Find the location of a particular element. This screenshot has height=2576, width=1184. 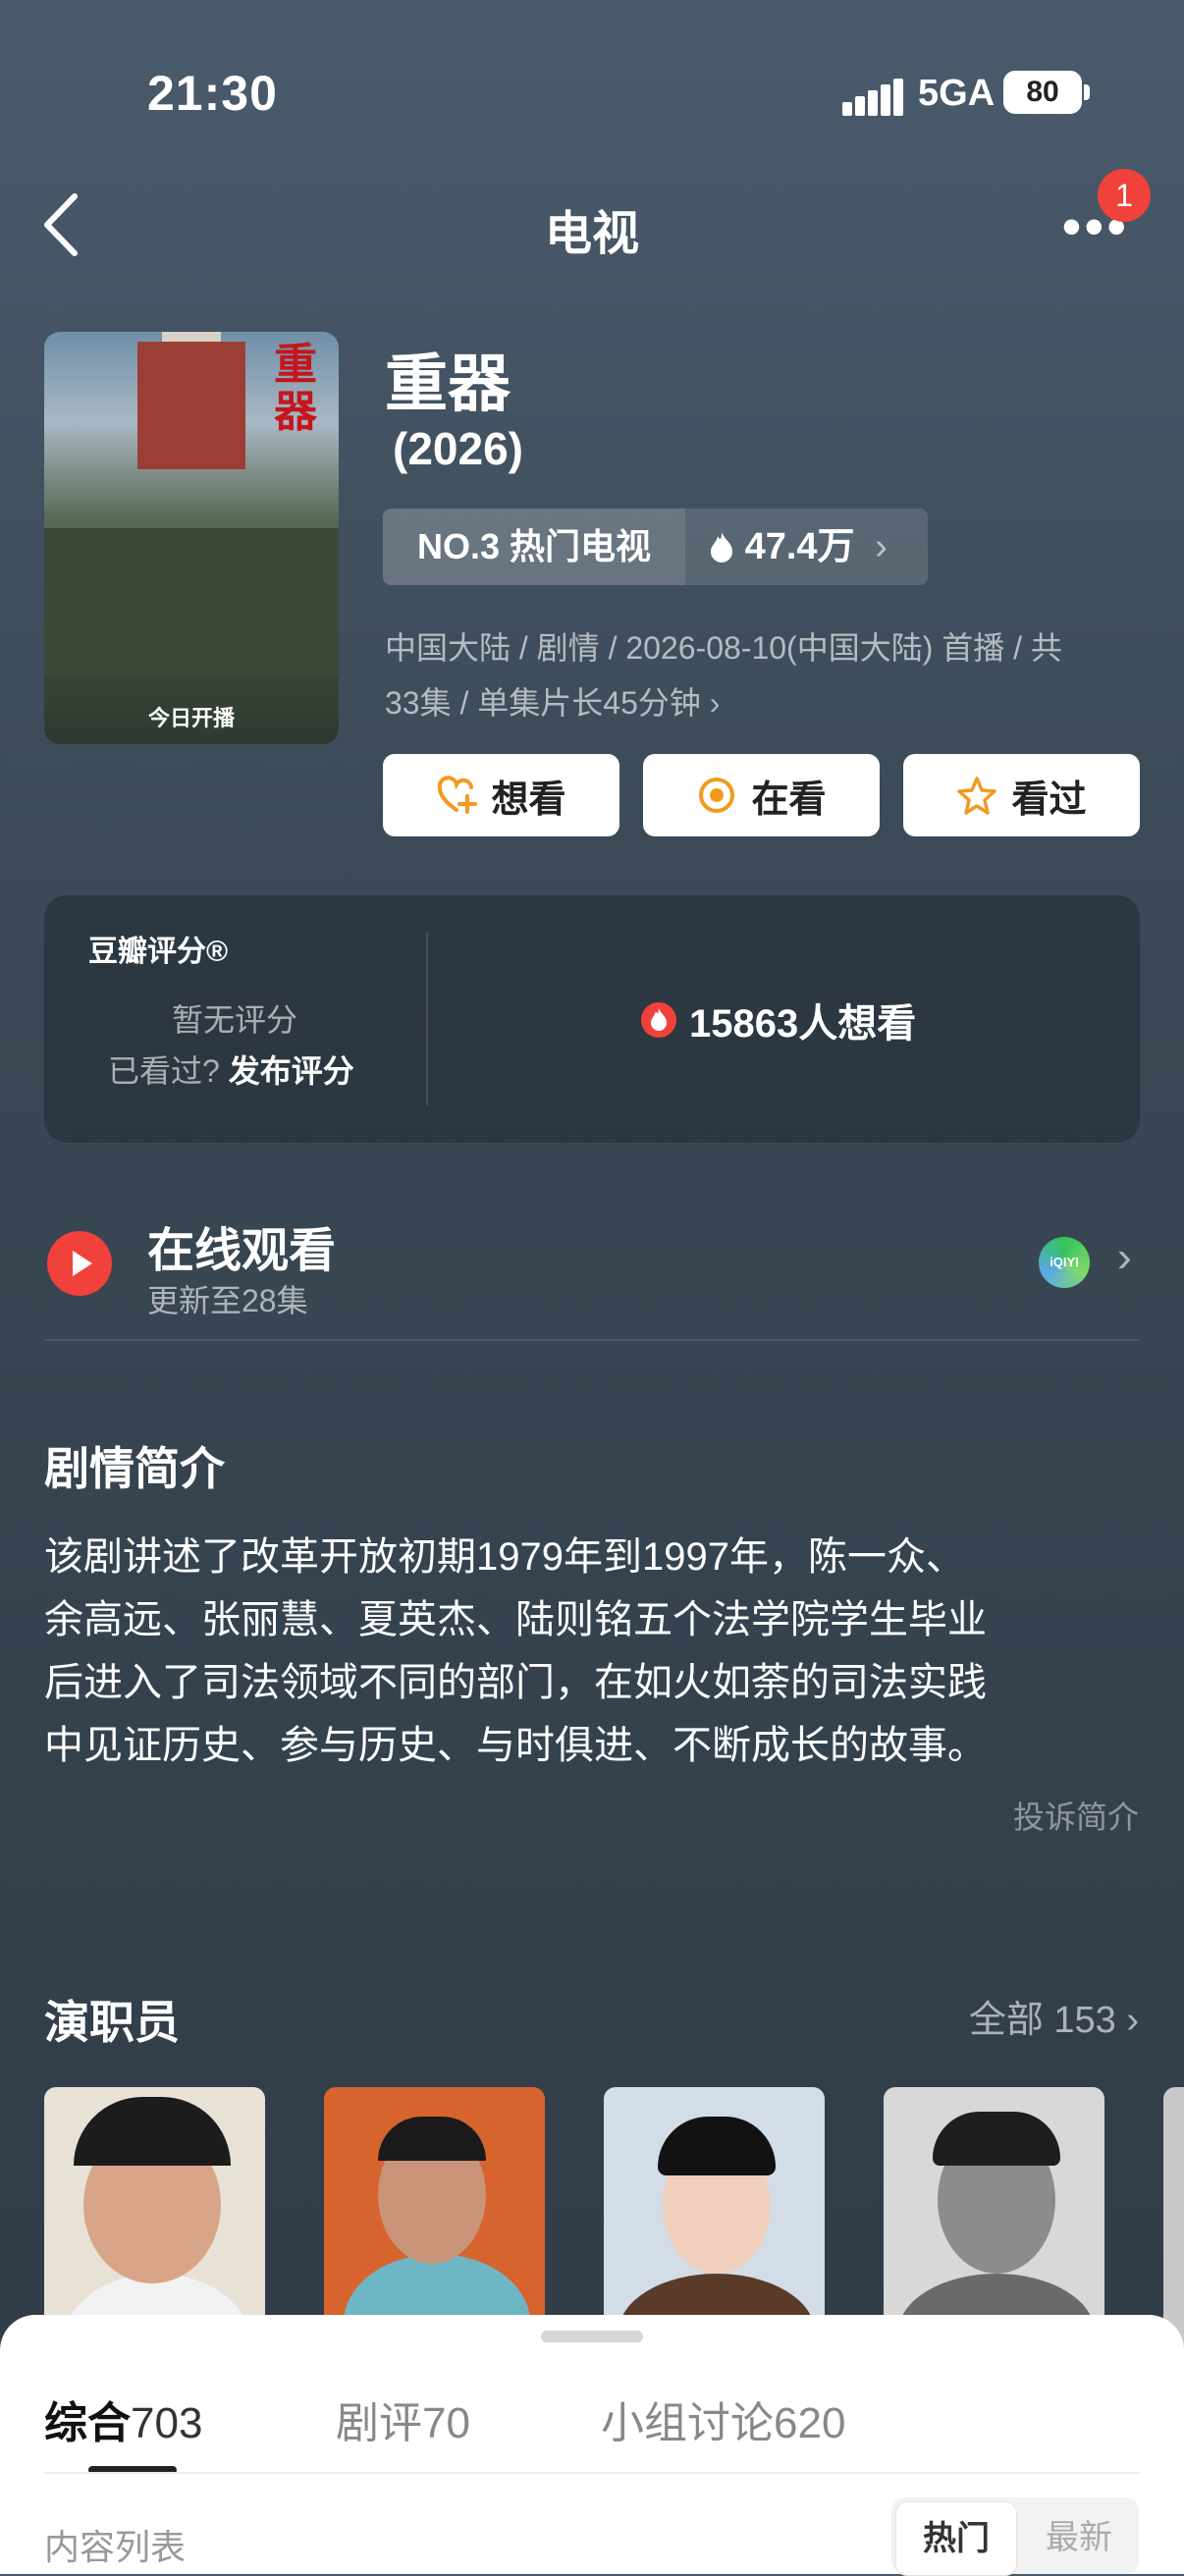

no-score-text: 暂无评分 is located at coordinates (235, 1020).